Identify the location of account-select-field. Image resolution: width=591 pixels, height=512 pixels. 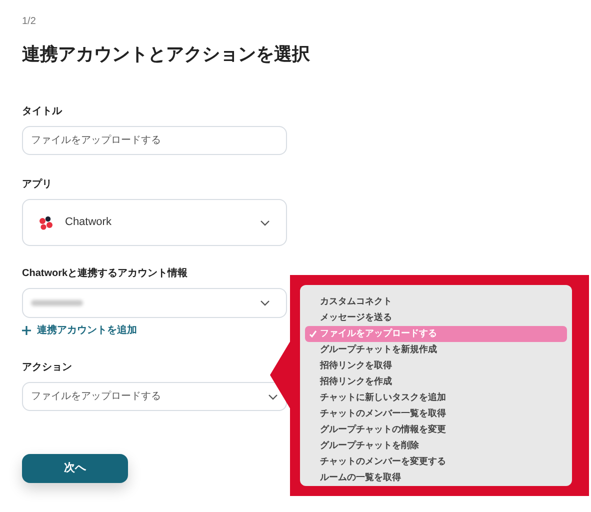
(154, 303).